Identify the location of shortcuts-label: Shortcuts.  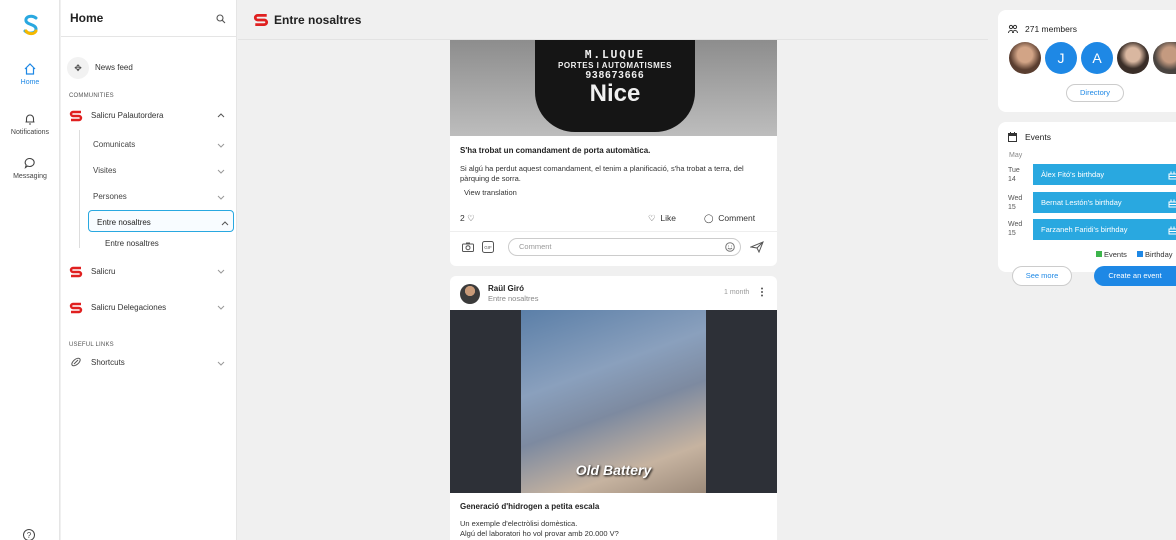
(108, 362).